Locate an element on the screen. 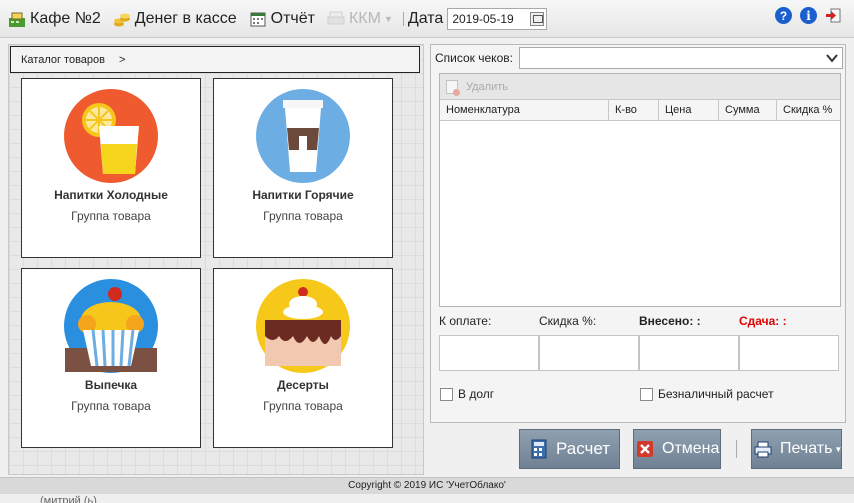  debt-checkbox is located at coordinates (446, 394).